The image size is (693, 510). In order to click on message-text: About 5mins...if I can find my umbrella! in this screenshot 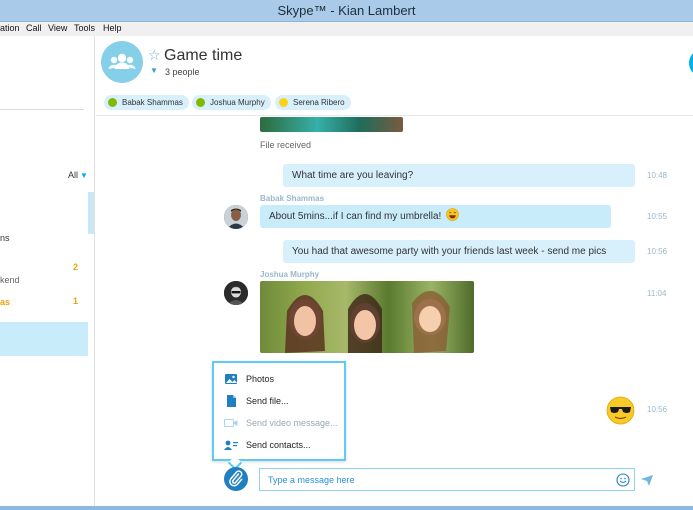, I will do `click(355, 216)`.